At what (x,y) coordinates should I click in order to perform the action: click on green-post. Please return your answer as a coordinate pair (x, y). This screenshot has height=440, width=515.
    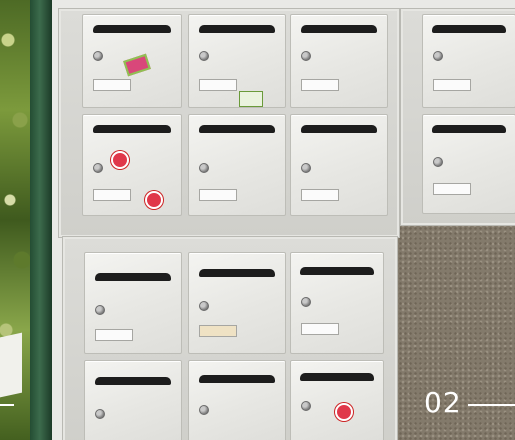
    Looking at the image, I should click on (41, 220).